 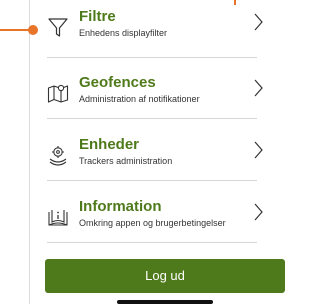 What do you see at coordinates (165, 276) in the screenshot?
I see `logout-button: Log ud` at bounding box center [165, 276].